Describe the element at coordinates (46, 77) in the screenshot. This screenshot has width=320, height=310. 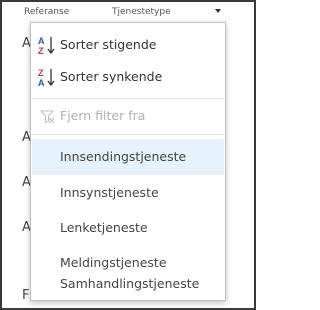
I see `sort-descending-icon: Z A` at that location.